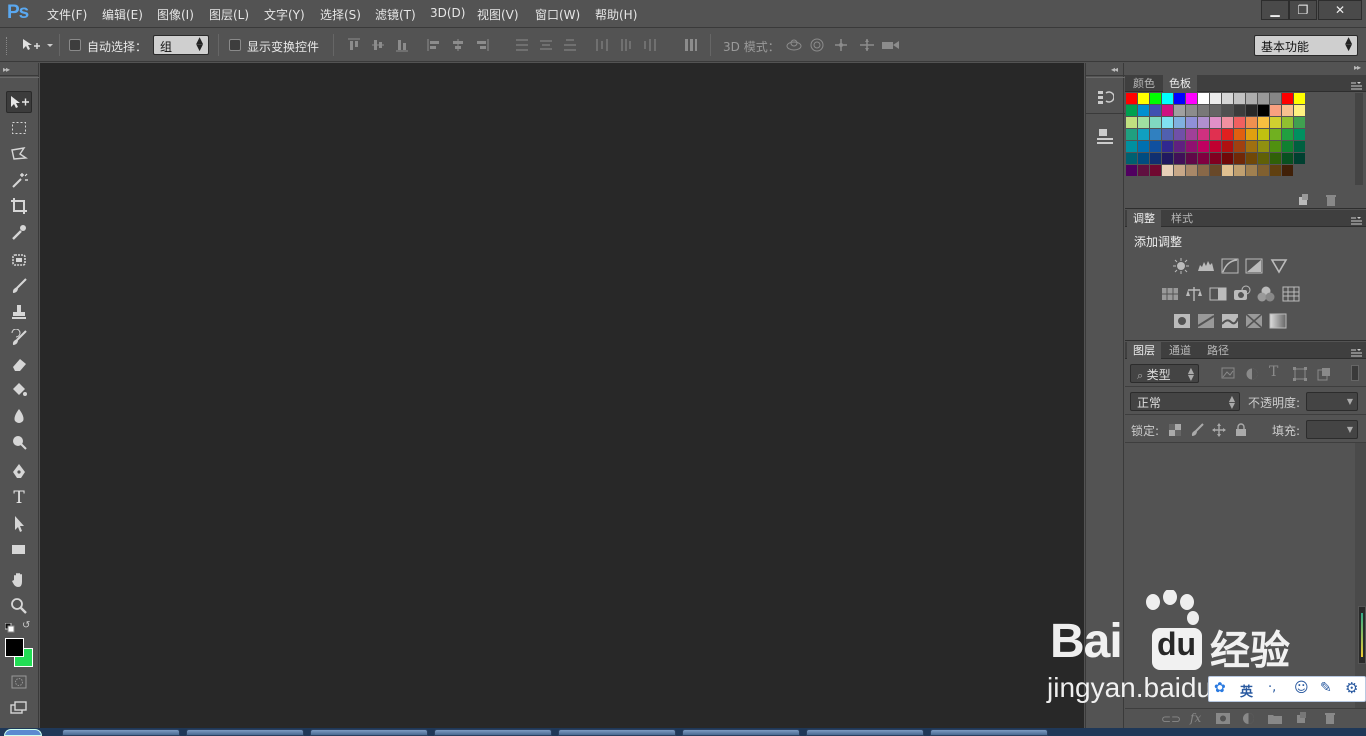  Describe the element at coordinates (1175, 431) in the screenshot. I see `lock-transparent-icon` at that location.